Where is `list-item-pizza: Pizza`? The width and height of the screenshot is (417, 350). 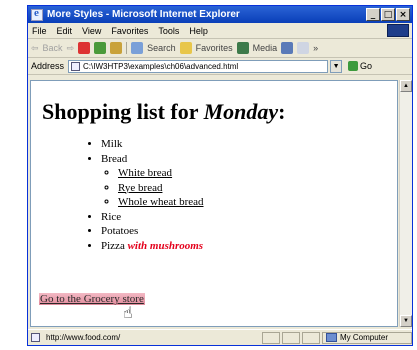
list-item-pizza: Pizza is located at coordinates (113, 245).